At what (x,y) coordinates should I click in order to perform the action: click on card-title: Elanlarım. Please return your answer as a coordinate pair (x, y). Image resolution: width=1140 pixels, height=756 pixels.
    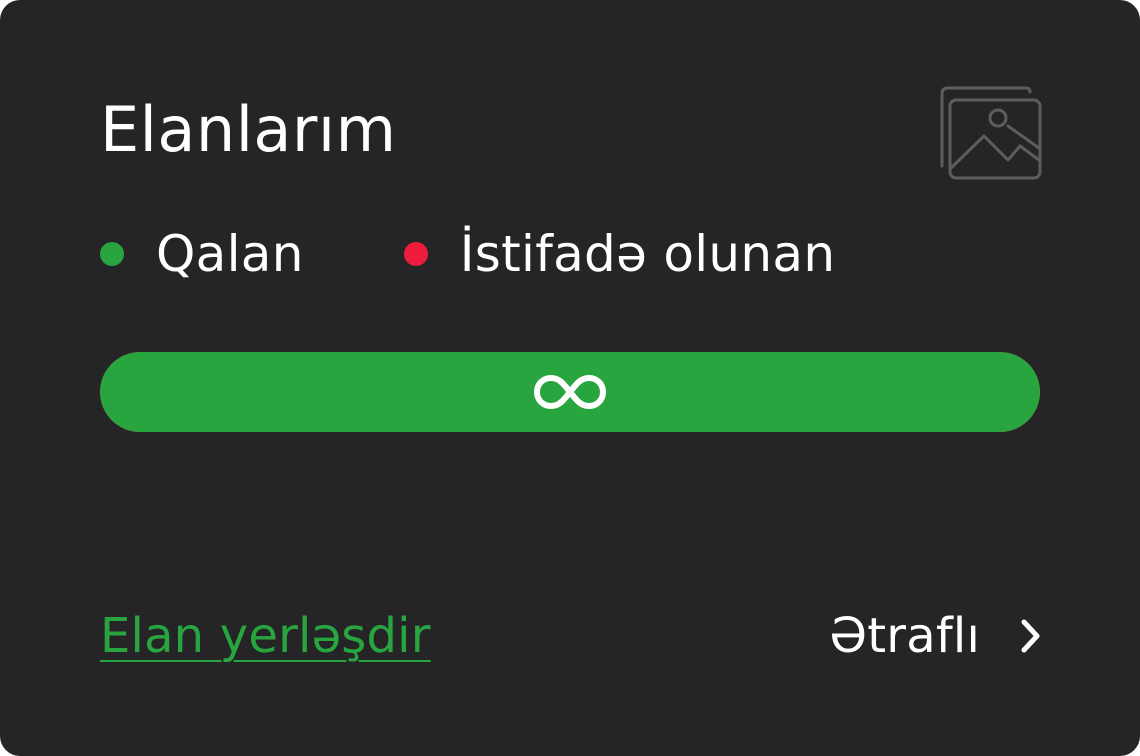
    Looking at the image, I should click on (248, 129).